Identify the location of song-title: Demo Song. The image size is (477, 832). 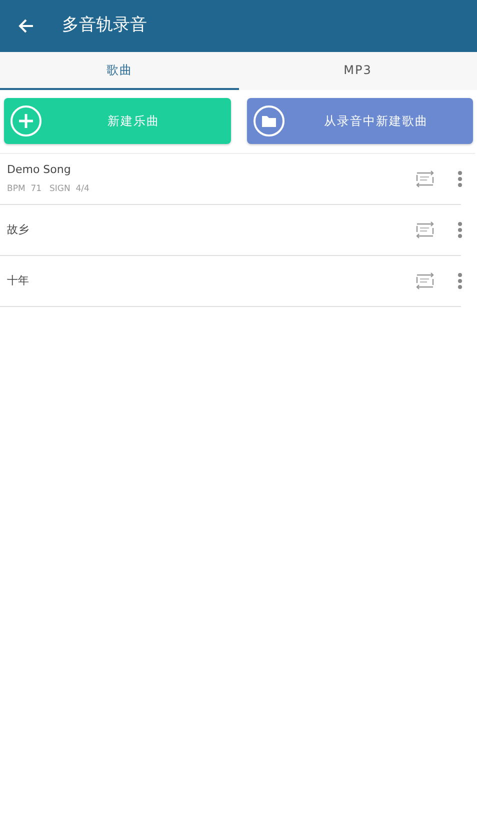
(211, 170).